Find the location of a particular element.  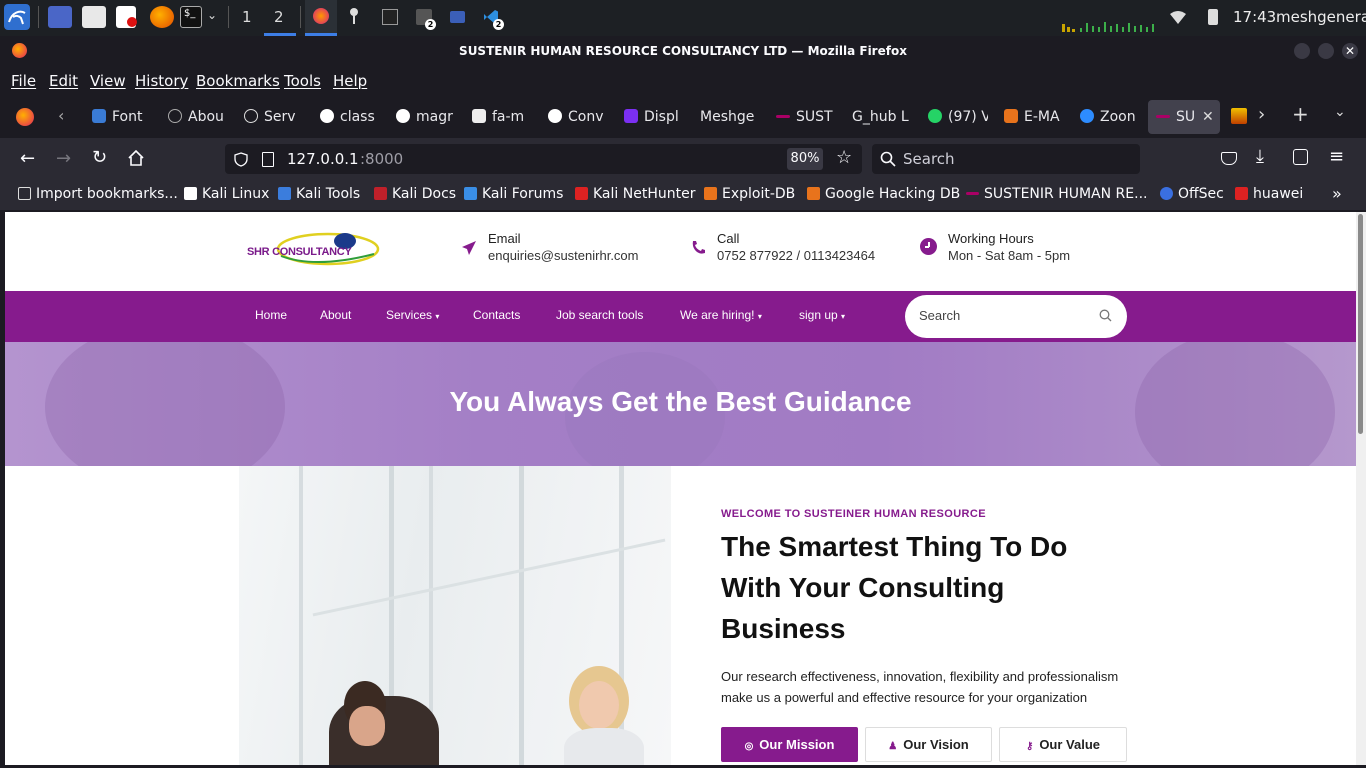

bookmark-google-hacking-db: Google Hacking DB is located at coordinates (883, 194).